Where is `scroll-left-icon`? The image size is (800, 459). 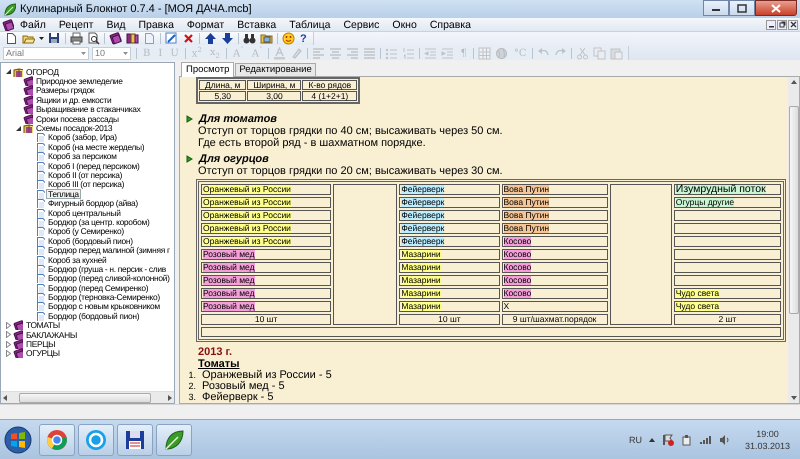 scroll-left-icon is located at coordinates (5, 397).